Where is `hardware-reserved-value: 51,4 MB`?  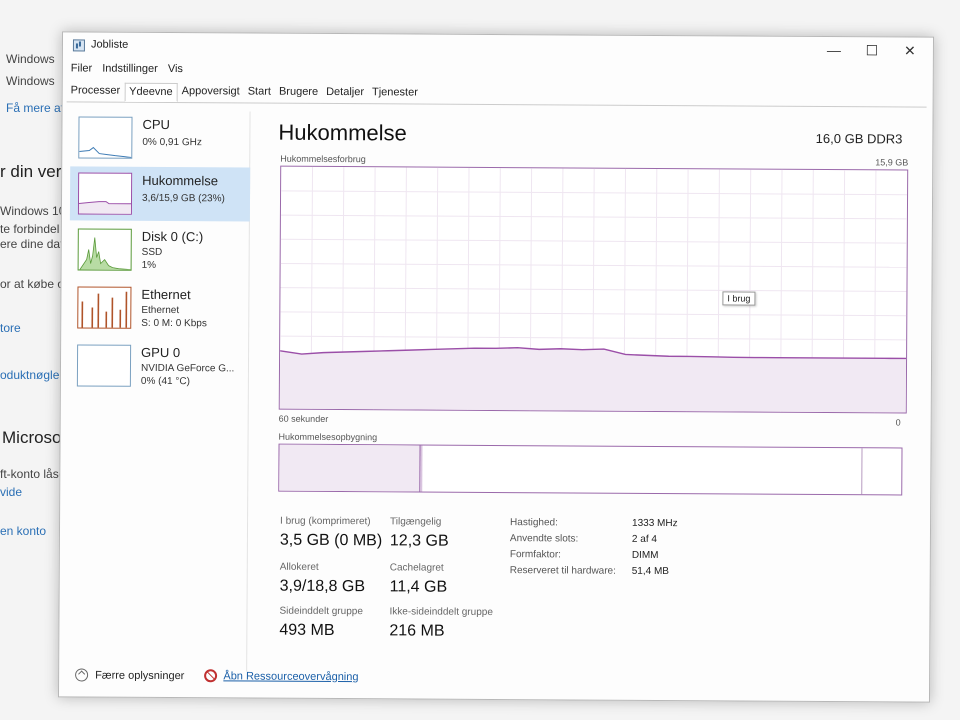
hardware-reserved-value: 51,4 MB is located at coordinates (650, 571).